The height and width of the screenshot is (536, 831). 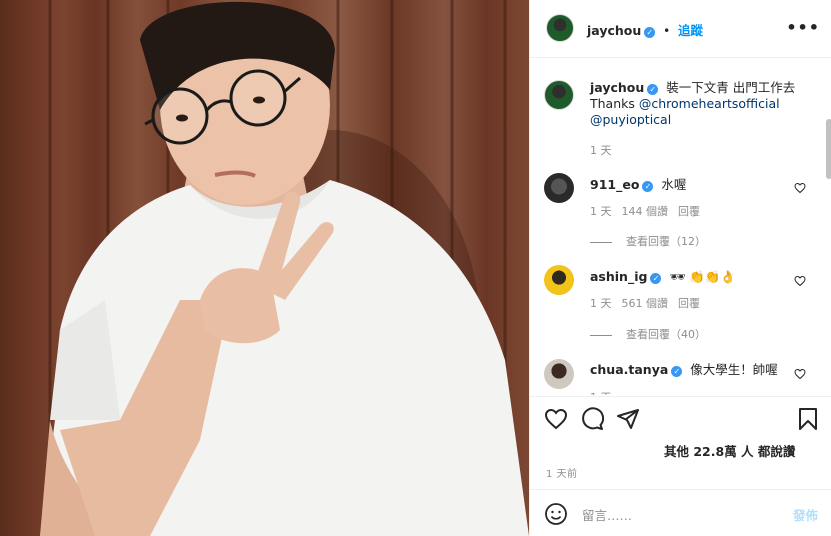 I want to click on mention-link: @puyioptical, so click(x=630, y=119).